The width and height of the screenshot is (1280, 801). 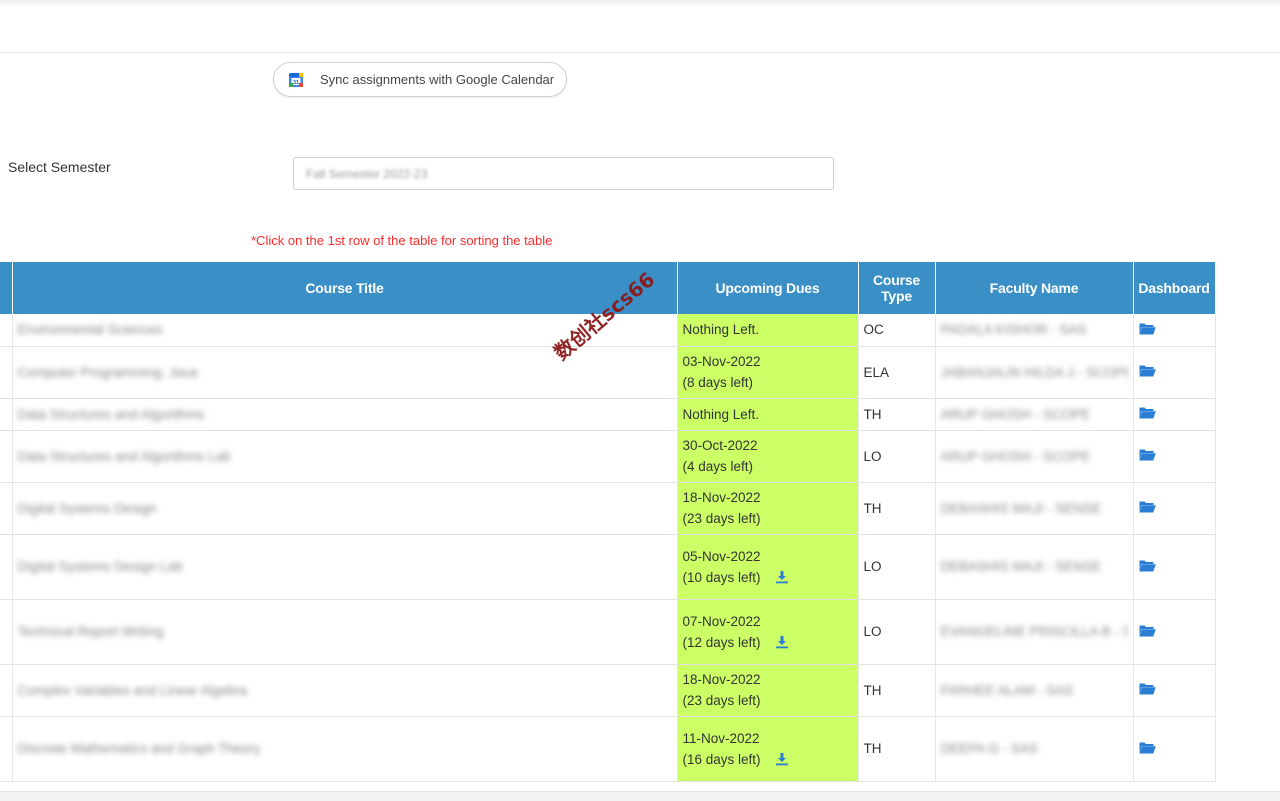 What do you see at coordinates (640, 26) in the screenshot?
I see `top-header-bar` at bounding box center [640, 26].